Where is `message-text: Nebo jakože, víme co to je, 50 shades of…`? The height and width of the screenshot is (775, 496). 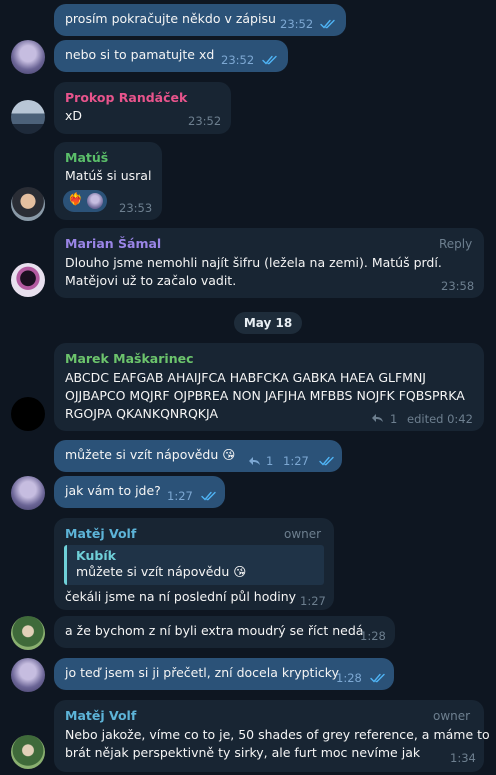
message-text: Nebo jakože, víme co to je, 50 shades of… is located at coordinates (277, 734).